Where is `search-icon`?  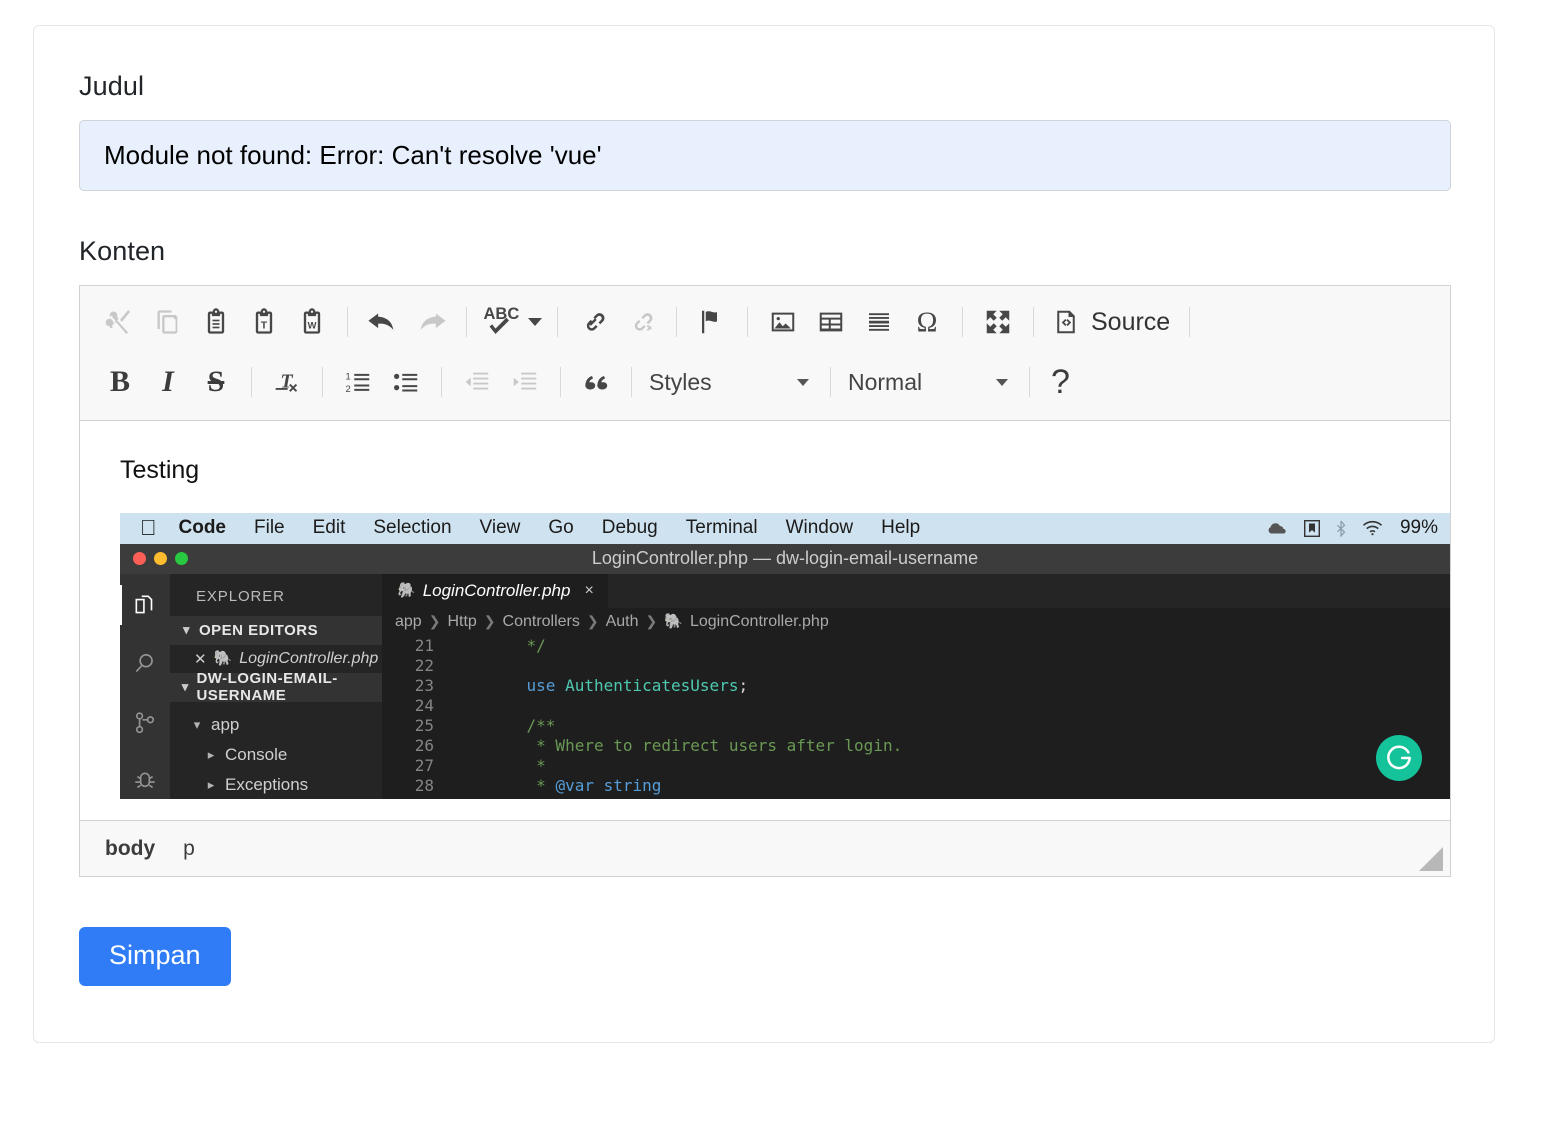
search-icon is located at coordinates (145, 664).